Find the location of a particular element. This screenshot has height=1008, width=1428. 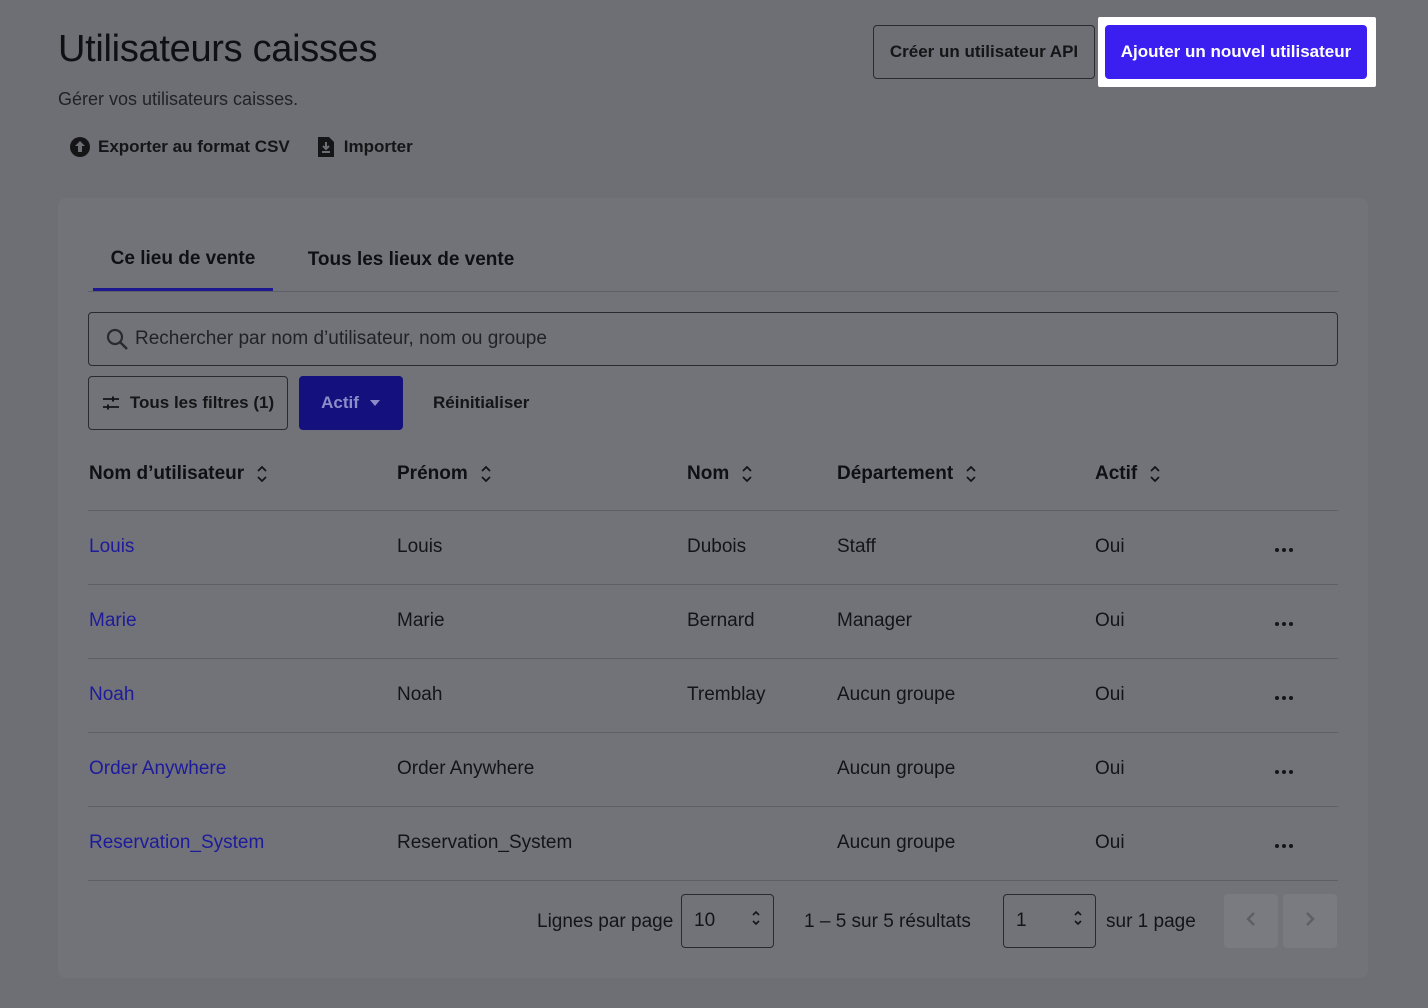

all-filters-label: Tous les filtres (1) is located at coordinates (202, 402).